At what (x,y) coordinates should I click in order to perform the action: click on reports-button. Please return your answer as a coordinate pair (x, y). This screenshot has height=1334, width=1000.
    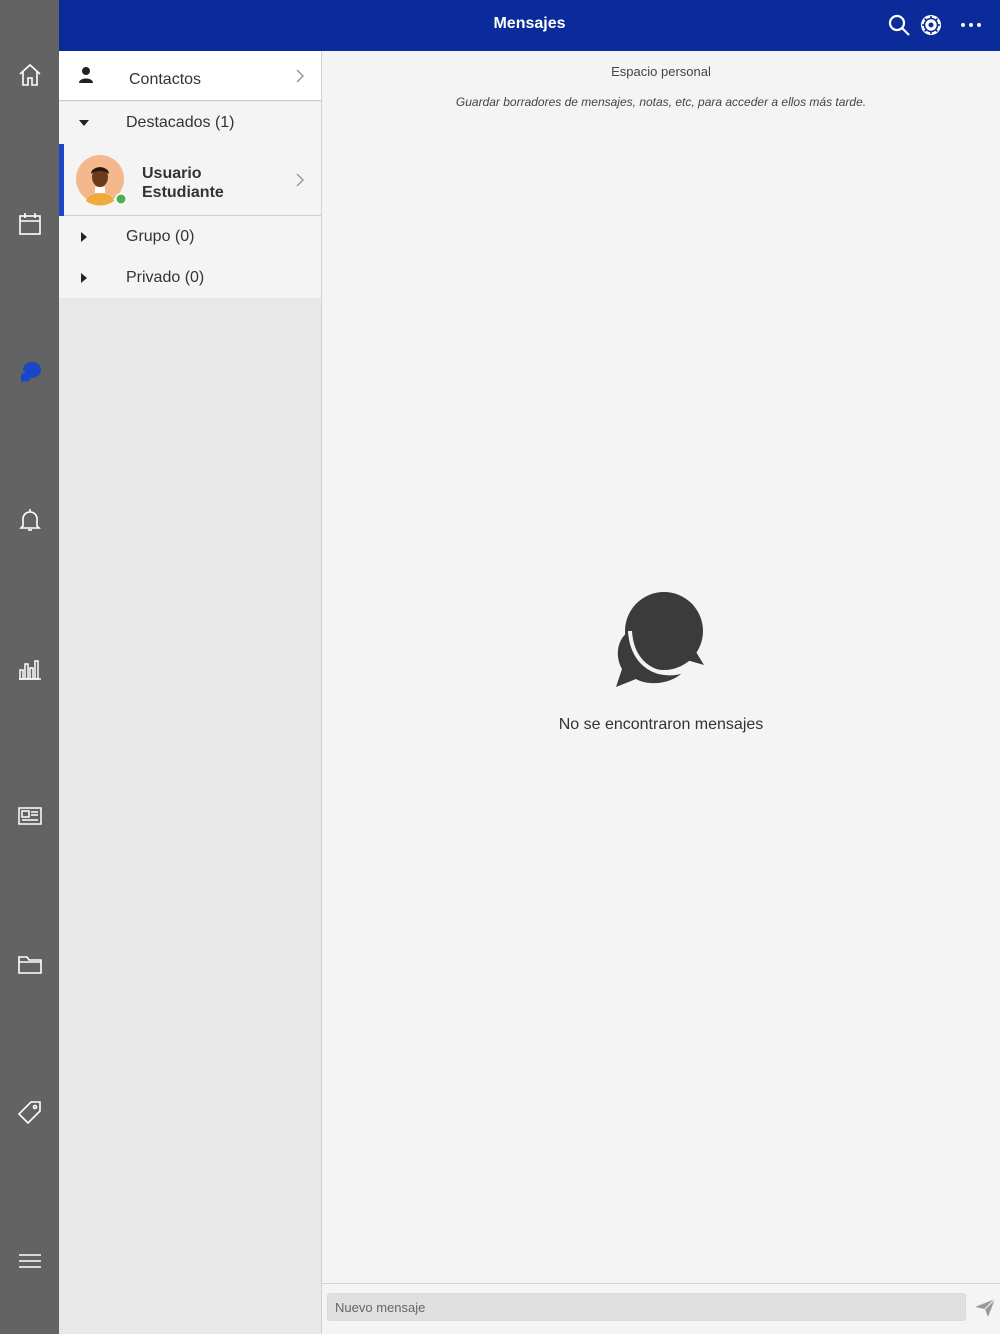
    Looking at the image, I should click on (29, 669).